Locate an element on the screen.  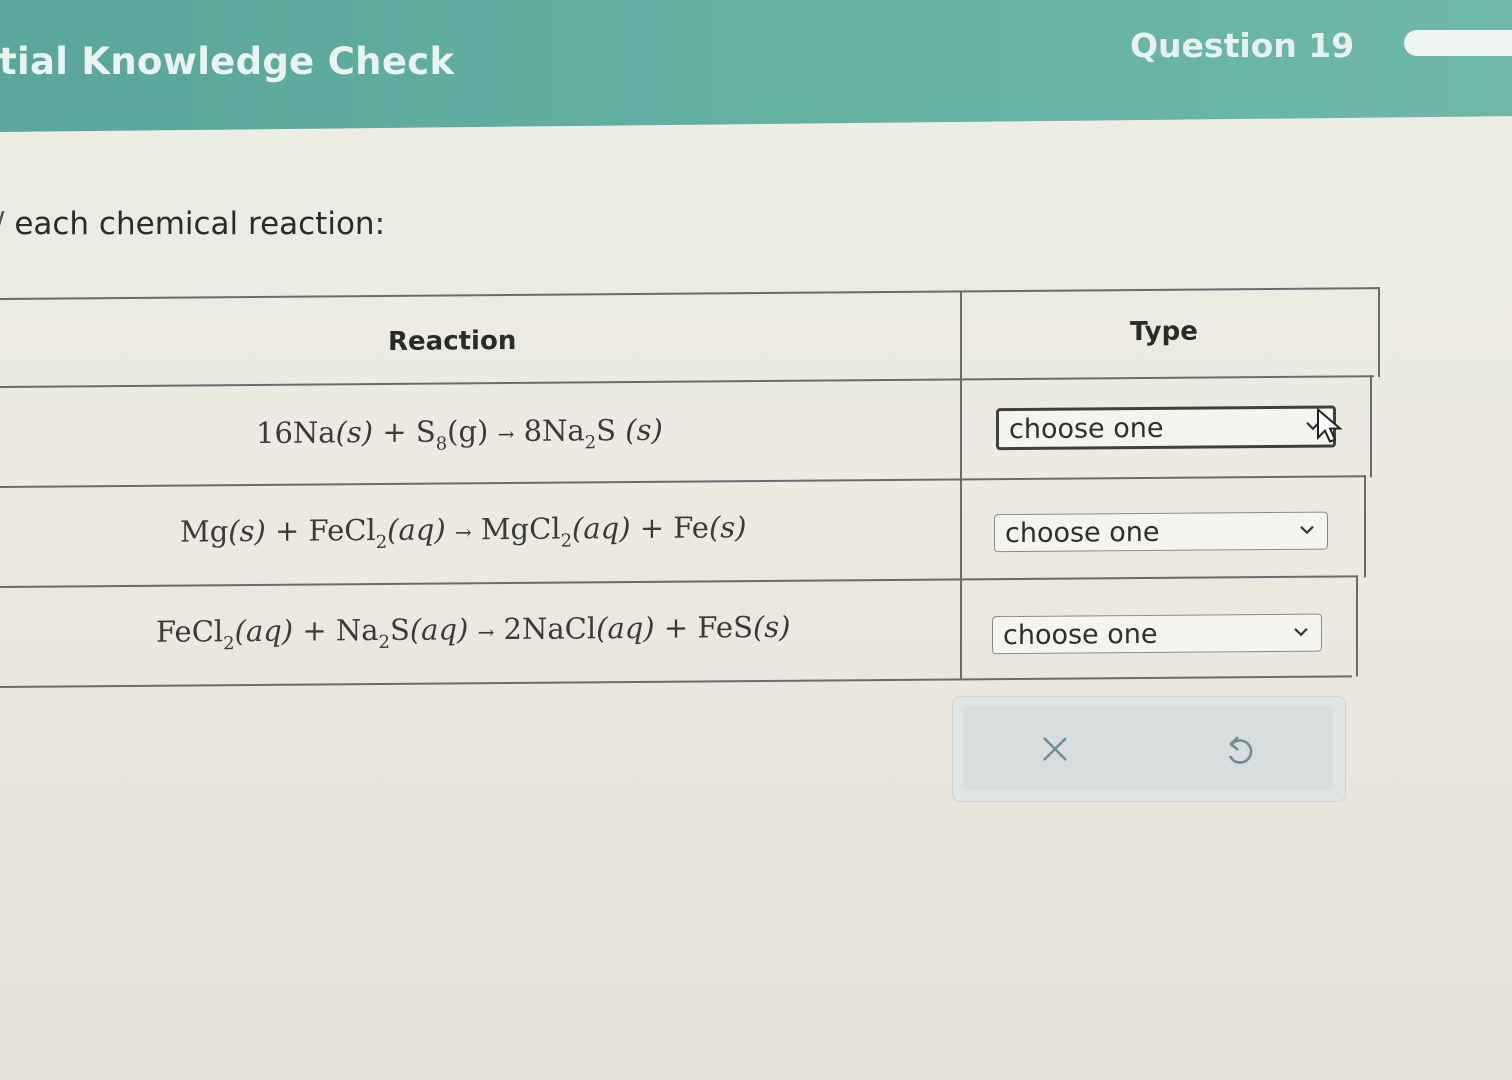
close-icon is located at coordinates (1055, 749).